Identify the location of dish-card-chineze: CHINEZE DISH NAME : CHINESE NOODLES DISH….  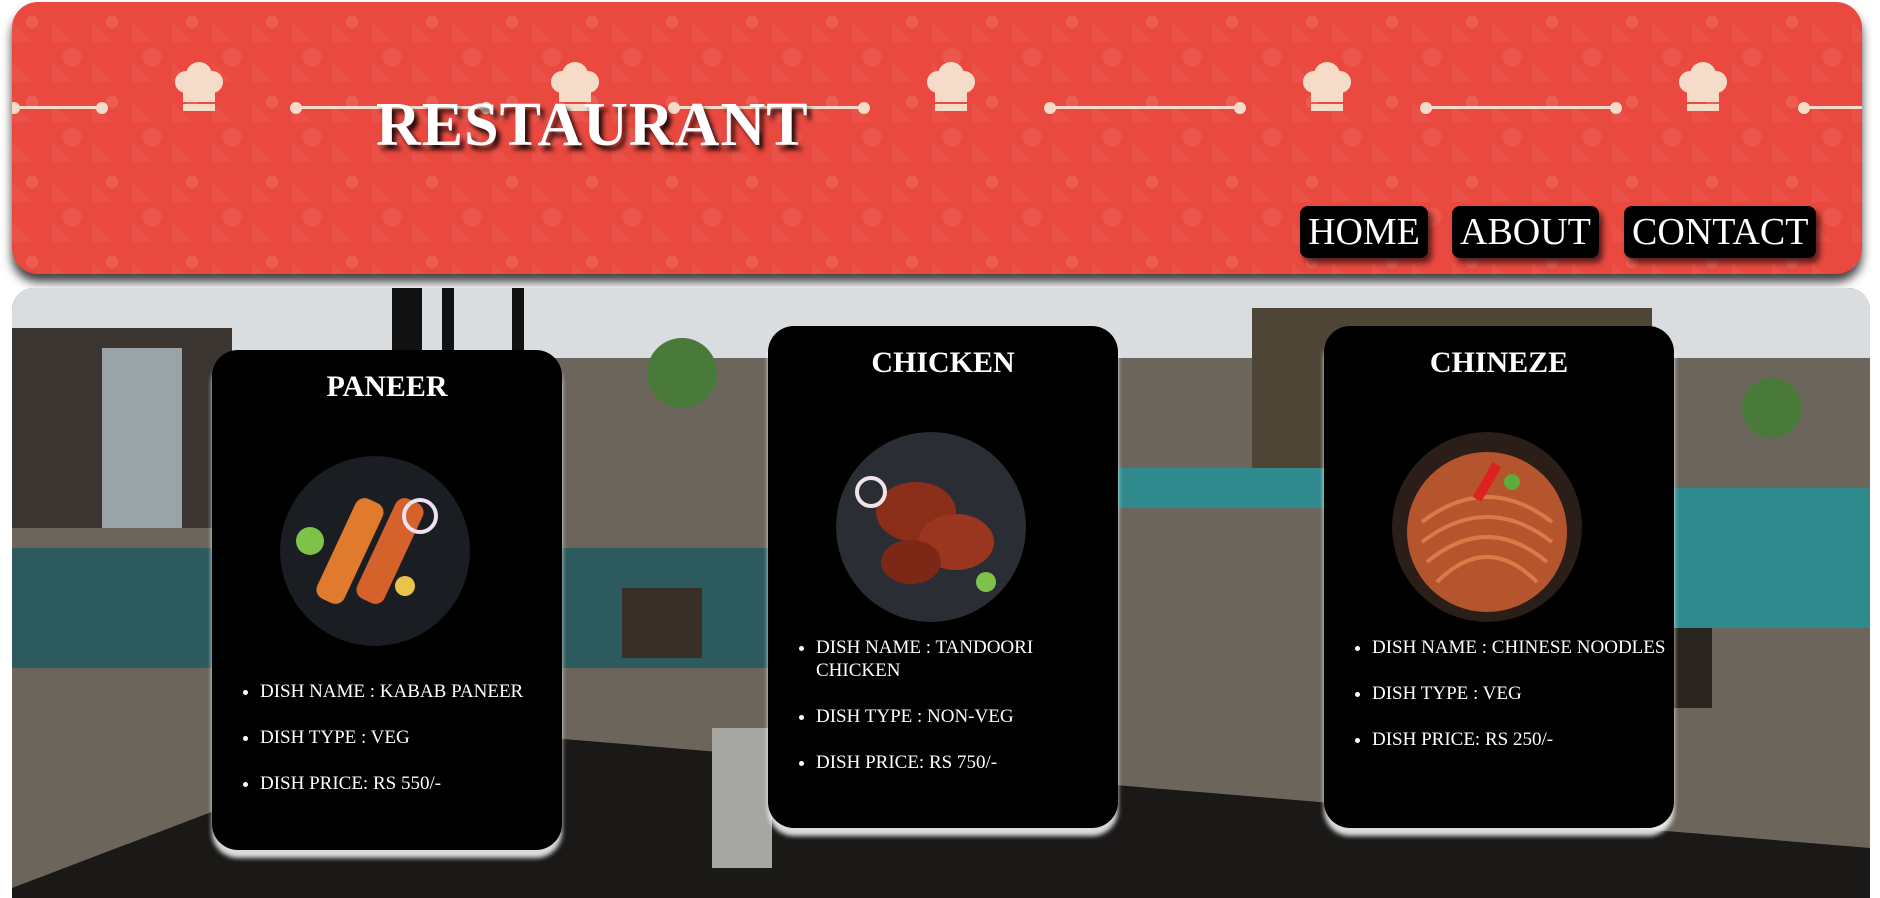
(1499, 577).